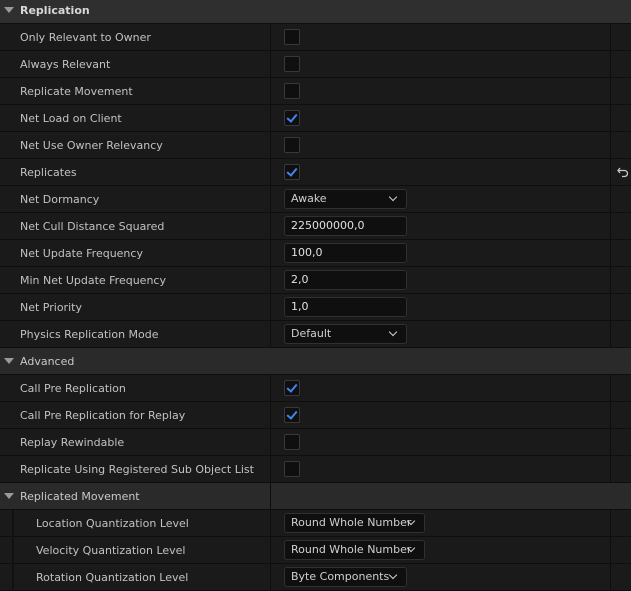 This screenshot has height=591, width=631. What do you see at coordinates (292, 118) in the screenshot?
I see `net-load-on-client-checkbox` at bounding box center [292, 118].